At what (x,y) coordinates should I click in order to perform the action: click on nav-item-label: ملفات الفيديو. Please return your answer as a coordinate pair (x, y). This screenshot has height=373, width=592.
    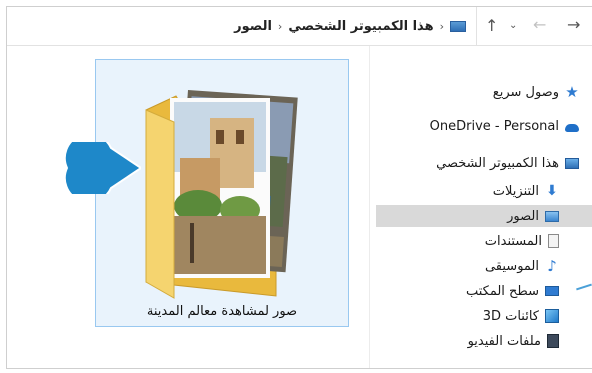
    Looking at the image, I should click on (504, 341).